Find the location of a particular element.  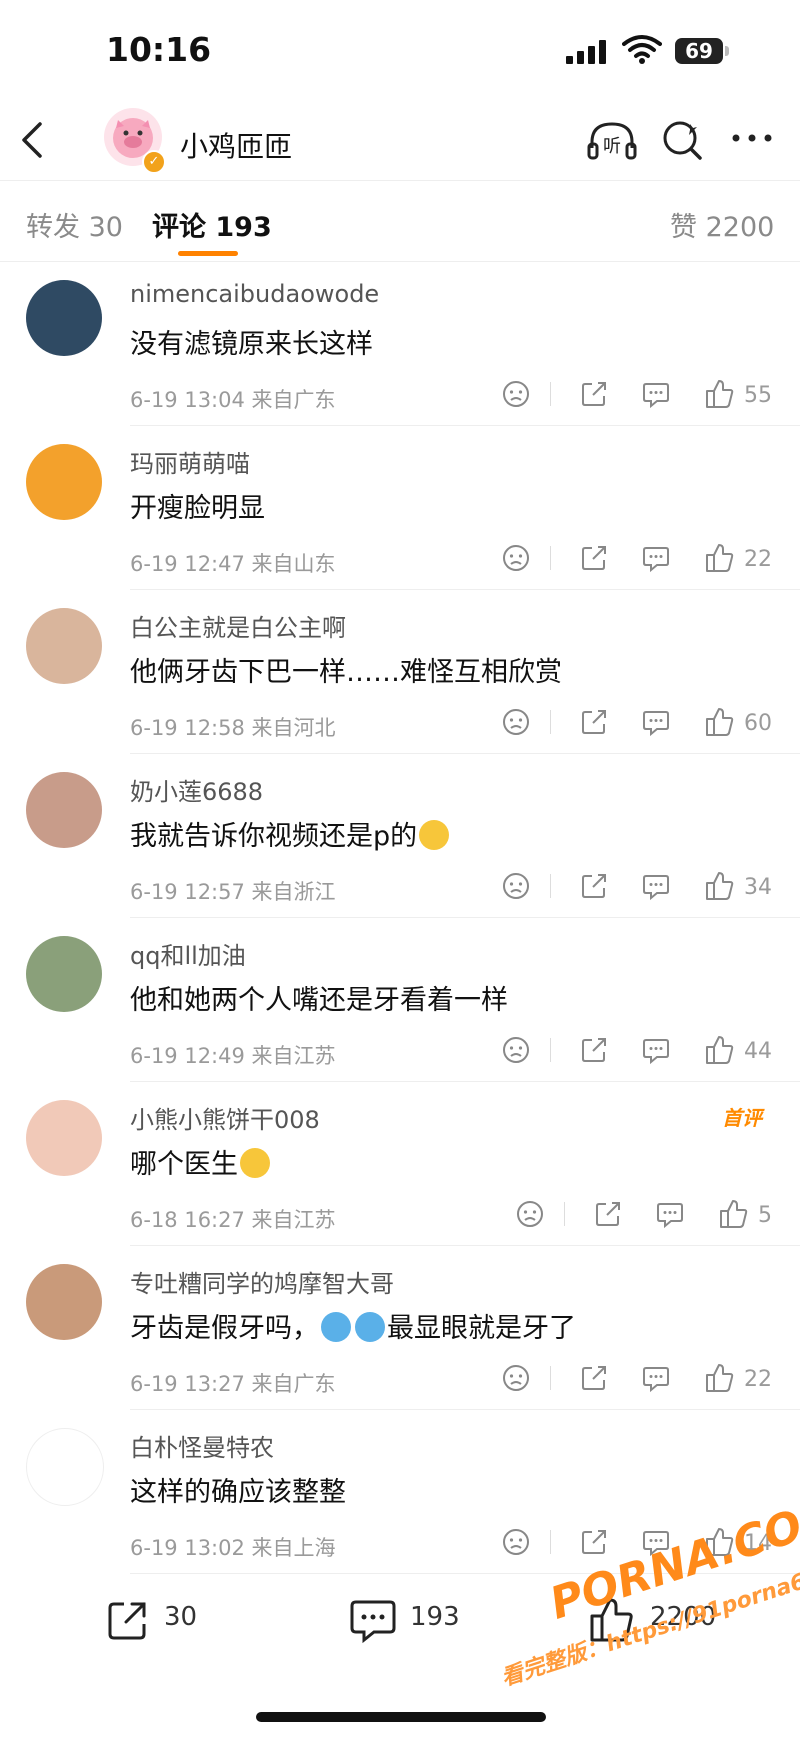

search-icon is located at coordinates (683, 141).